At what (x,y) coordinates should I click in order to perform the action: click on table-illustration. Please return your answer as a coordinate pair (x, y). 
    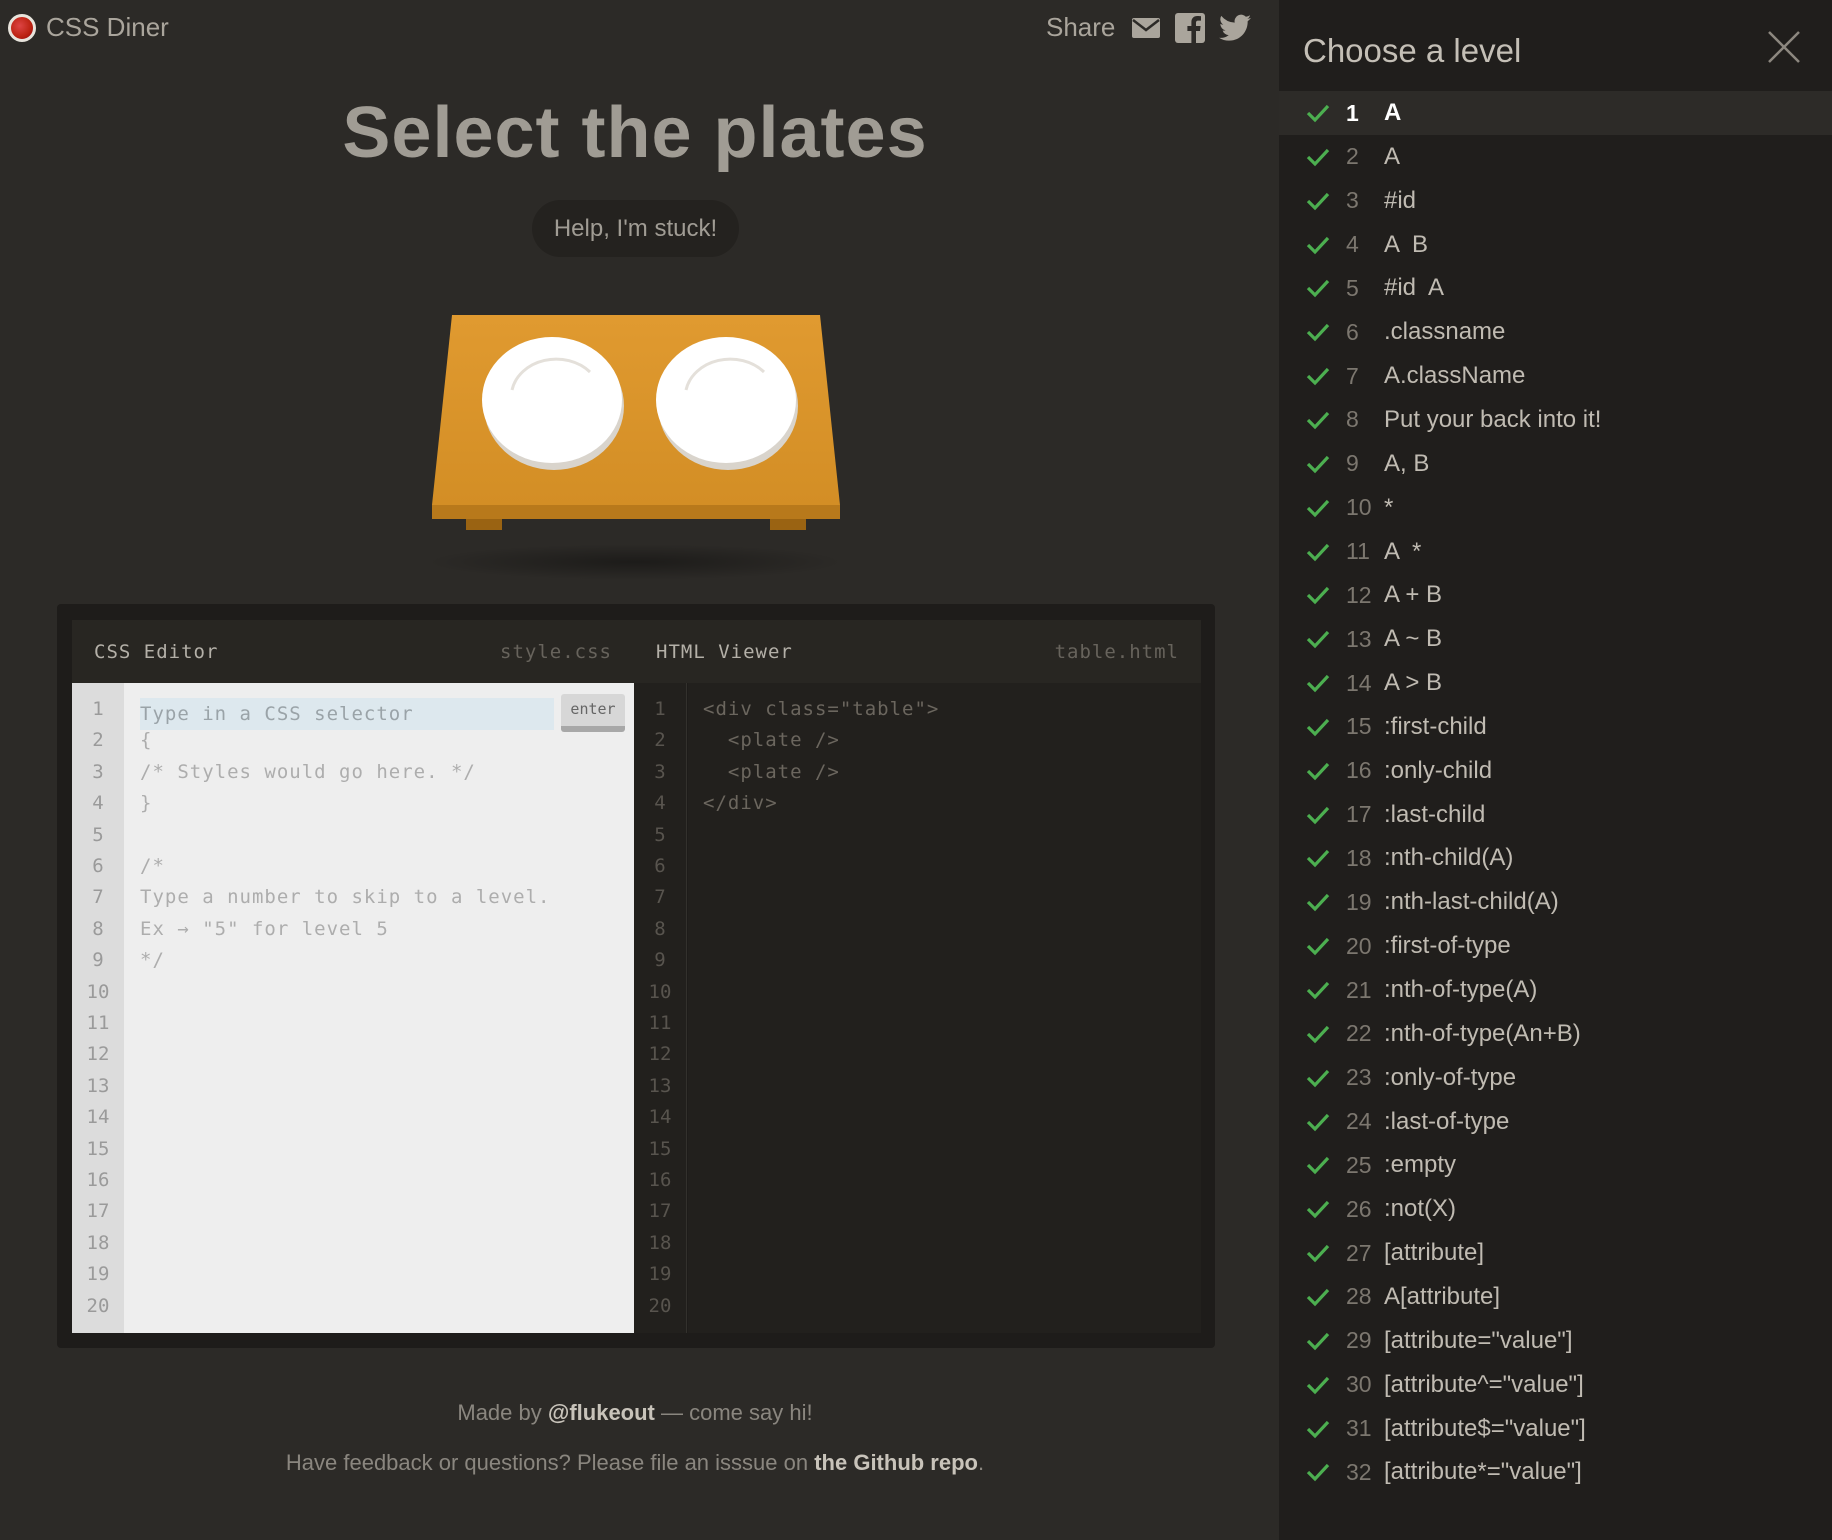
    Looking at the image, I should click on (635, 447).